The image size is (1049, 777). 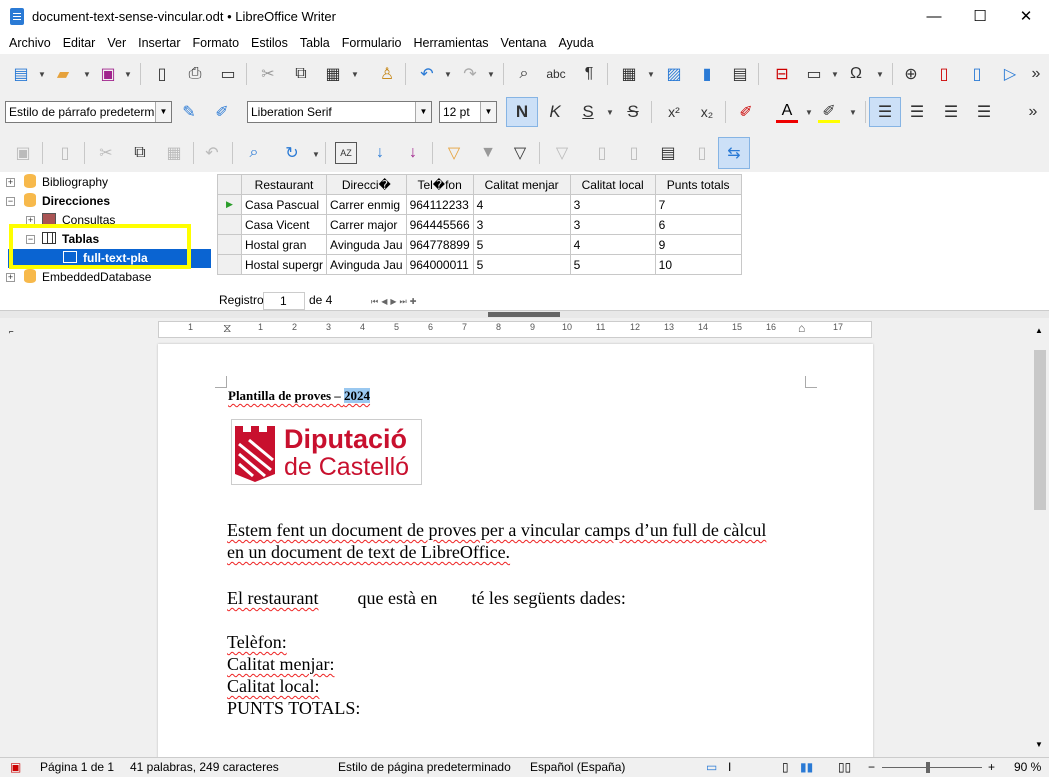 What do you see at coordinates (293, 708) in the screenshot?
I see `field-line-total: PUNTS TOTALS:` at bounding box center [293, 708].